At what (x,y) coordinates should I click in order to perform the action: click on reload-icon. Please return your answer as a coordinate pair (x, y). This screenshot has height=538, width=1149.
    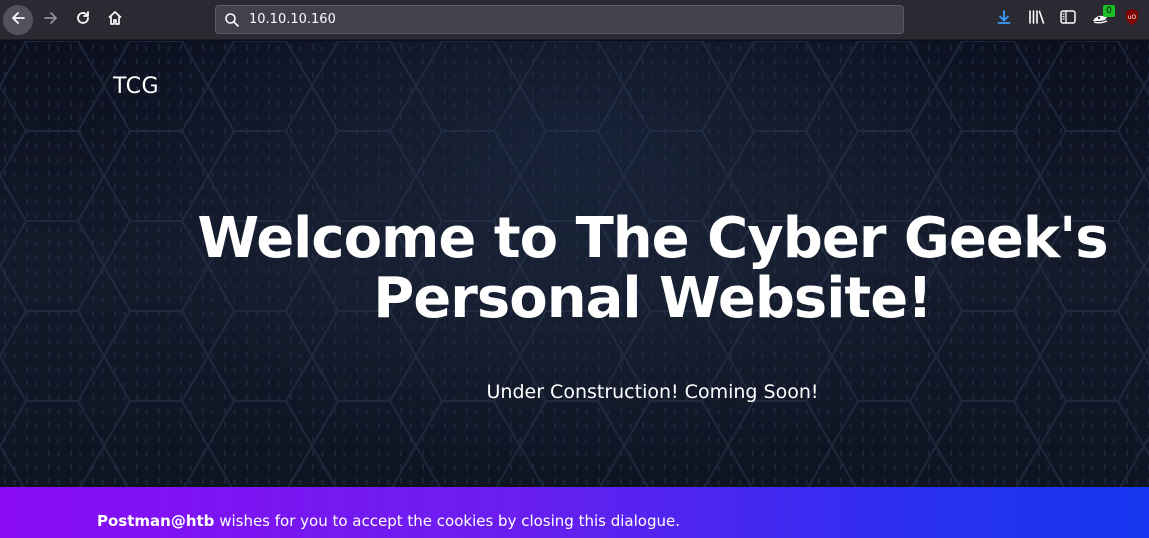
    Looking at the image, I should click on (83, 20).